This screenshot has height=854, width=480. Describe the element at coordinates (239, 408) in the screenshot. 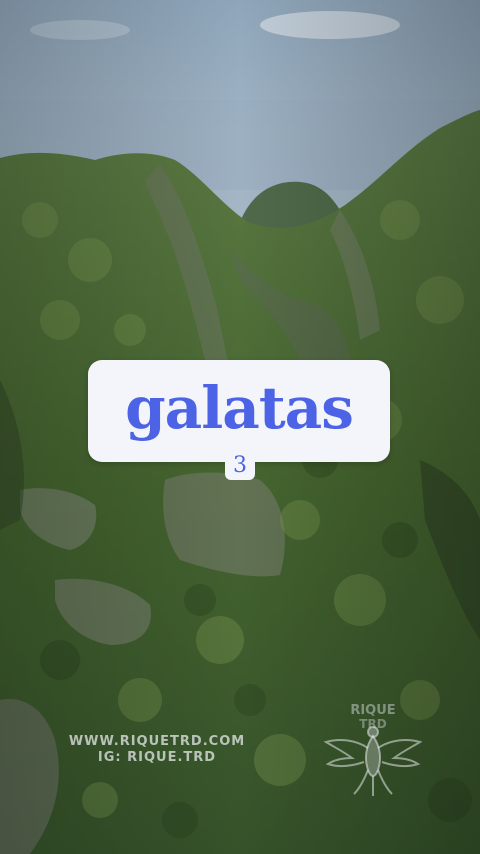

I see `title-word: galatas` at that location.